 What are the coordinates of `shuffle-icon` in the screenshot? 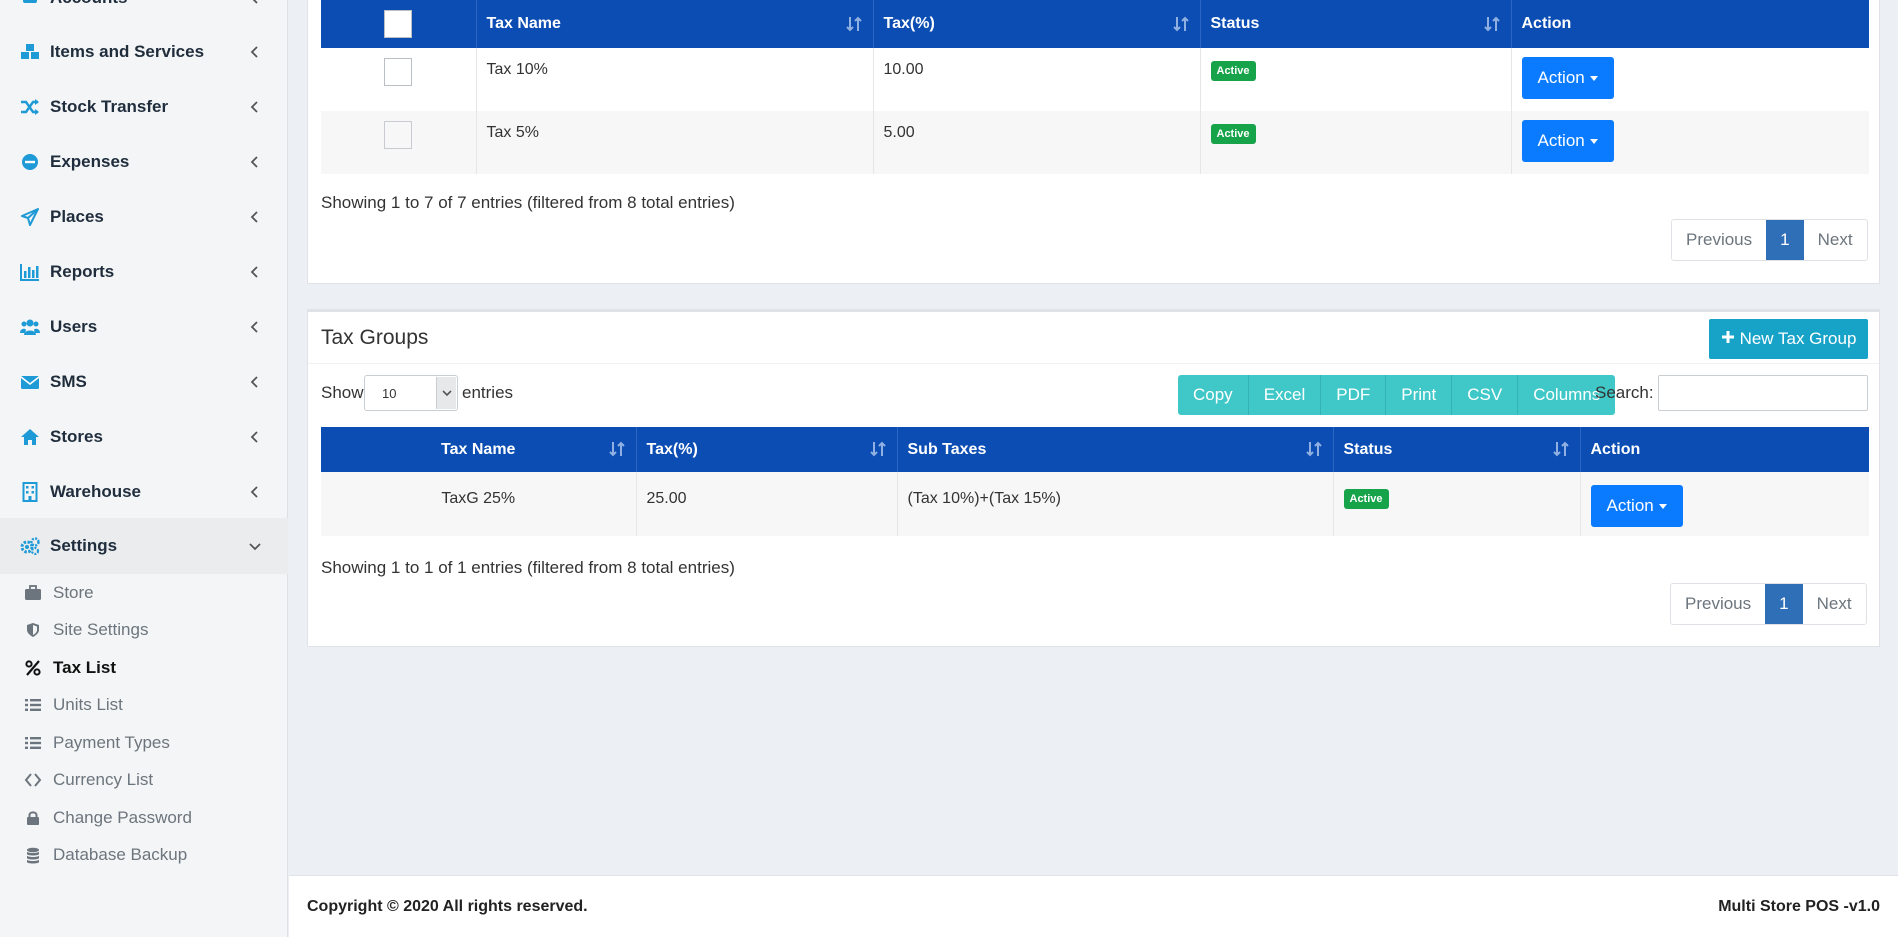 It's located at (30, 107).